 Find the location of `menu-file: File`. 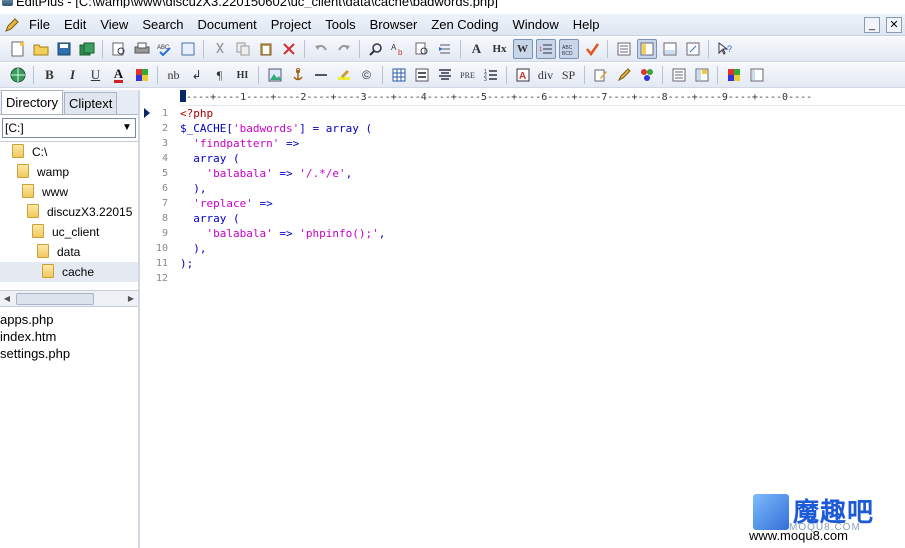

menu-file: File is located at coordinates (39, 25).